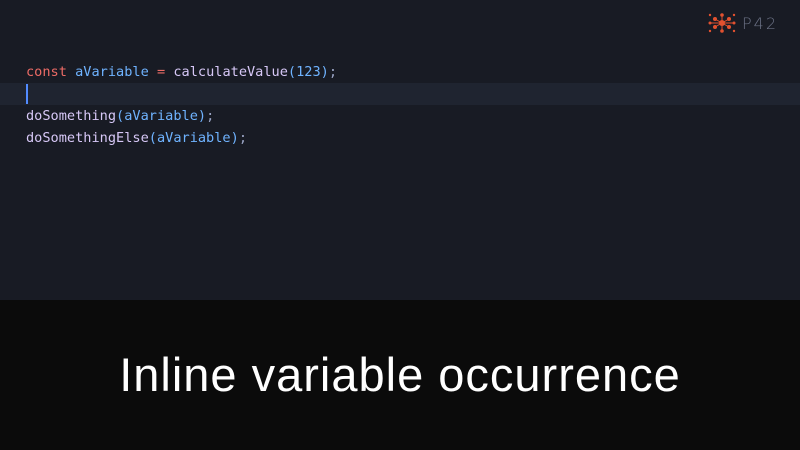  I want to click on code-token: doSomething, so click(71, 116).